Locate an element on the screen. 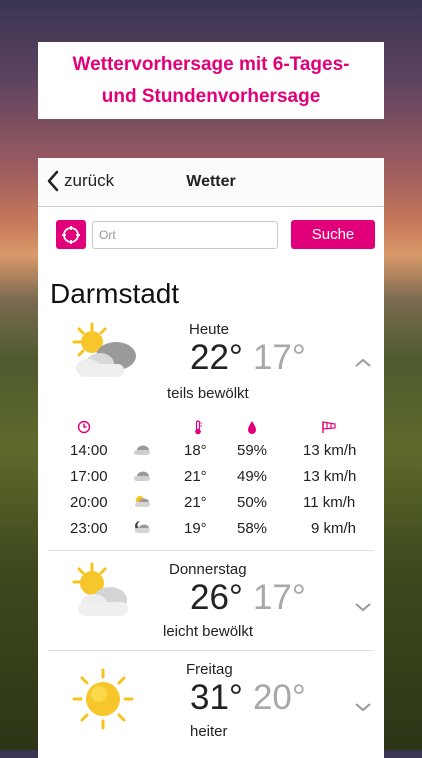 The height and width of the screenshot is (758, 422). navigation-bar: zurück Wetter is located at coordinates (211, 182).